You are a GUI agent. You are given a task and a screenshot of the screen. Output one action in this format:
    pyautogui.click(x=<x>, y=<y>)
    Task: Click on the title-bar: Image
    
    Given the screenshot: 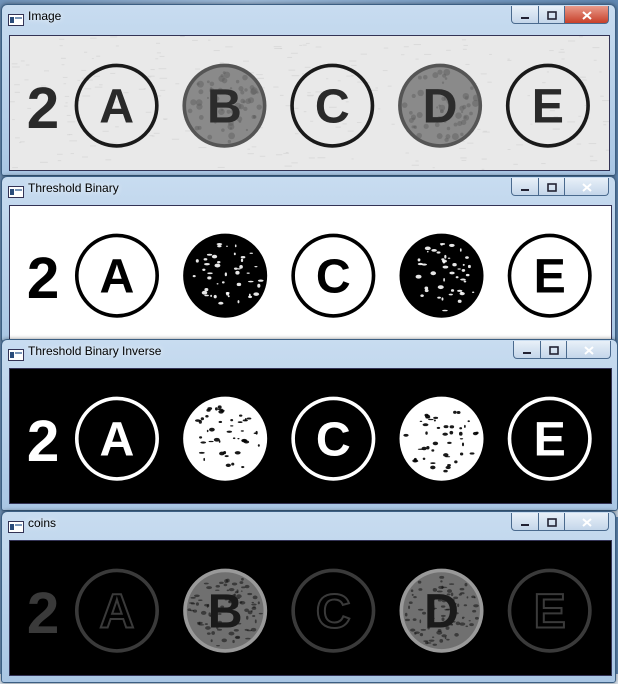 What is the action you would take?
    pyautogui.click(x=308, y=17)
    